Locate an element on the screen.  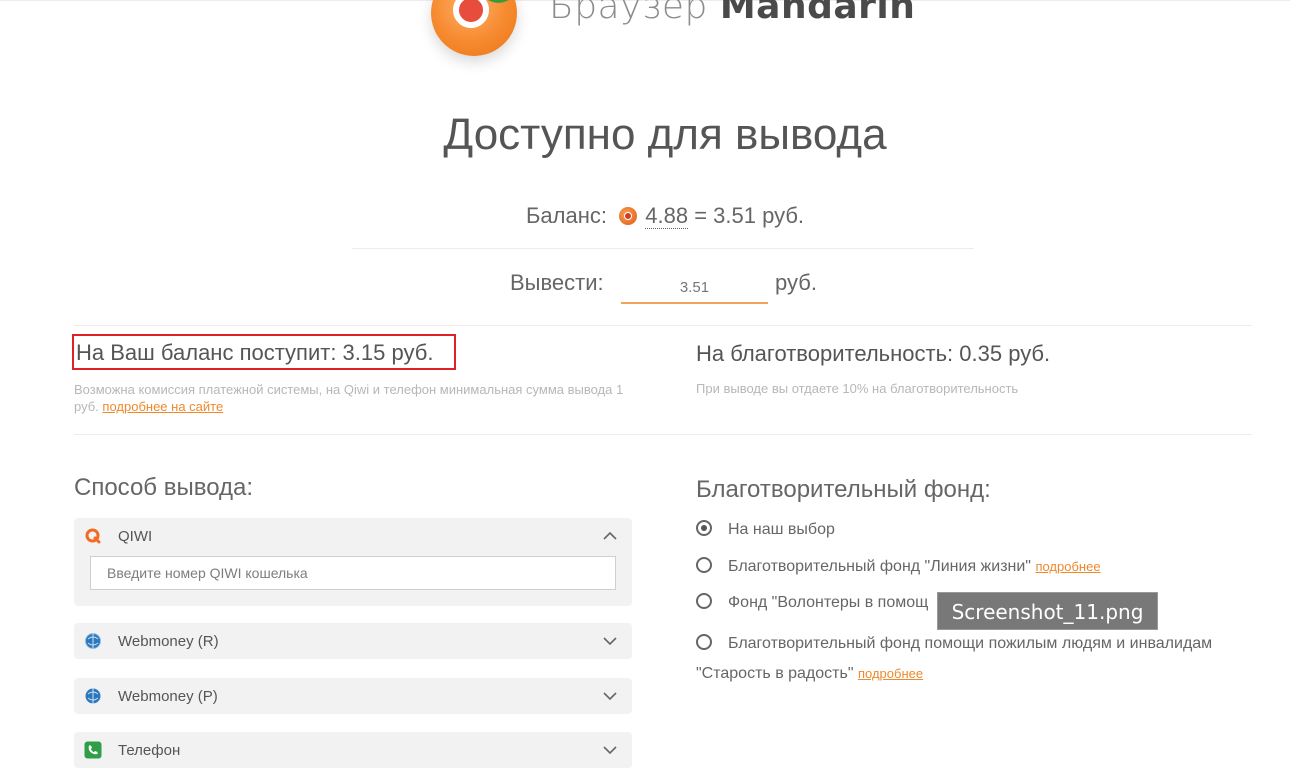
method-qiwi-header: QIWI is located at coordinates (353, 536).